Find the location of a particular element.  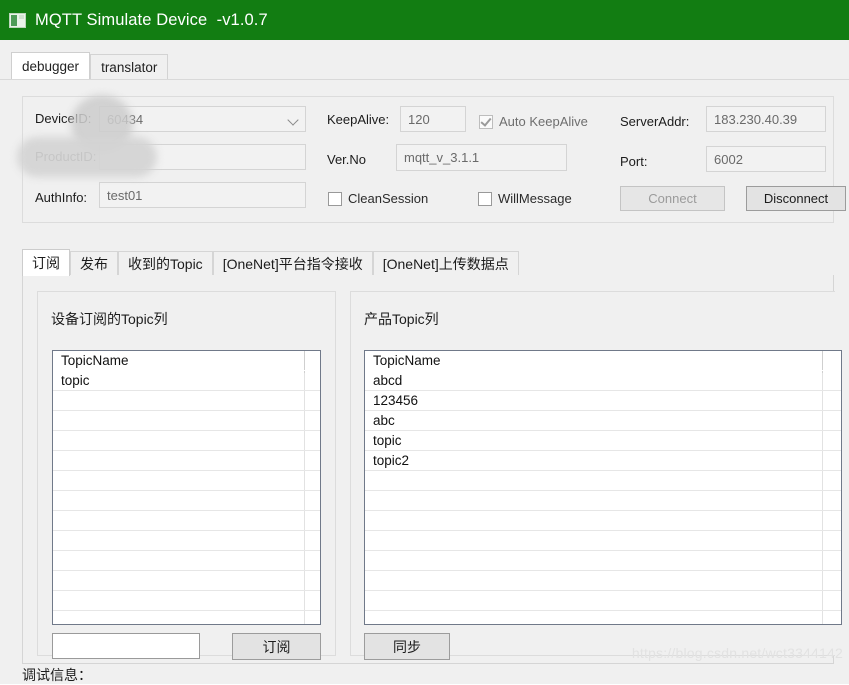

title-bar: MQTT Simulate Device -v1.0.7 is located at coordinates (424, 20).